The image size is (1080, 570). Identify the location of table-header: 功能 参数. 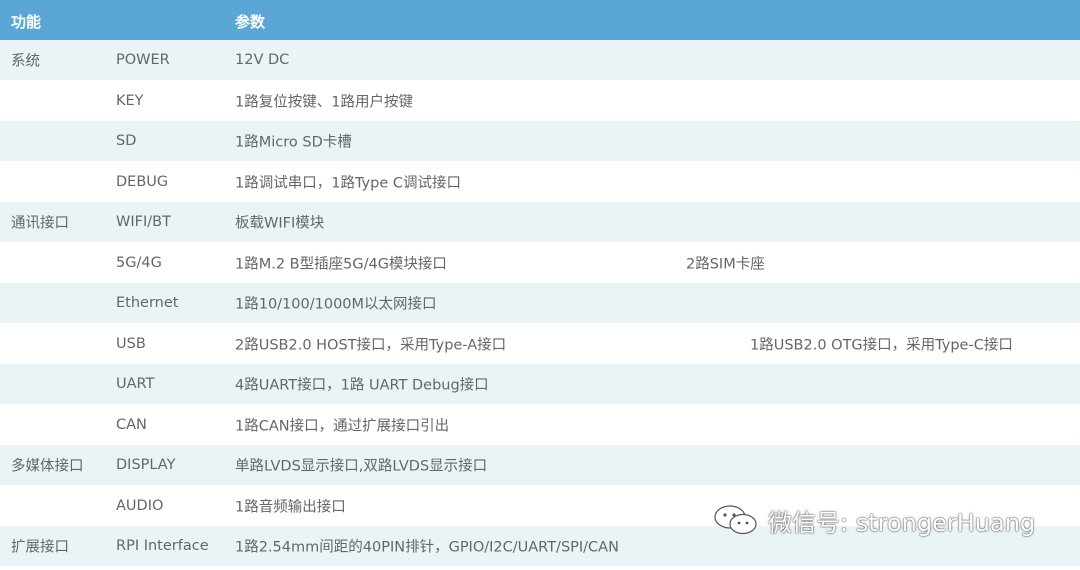
(540, 20).